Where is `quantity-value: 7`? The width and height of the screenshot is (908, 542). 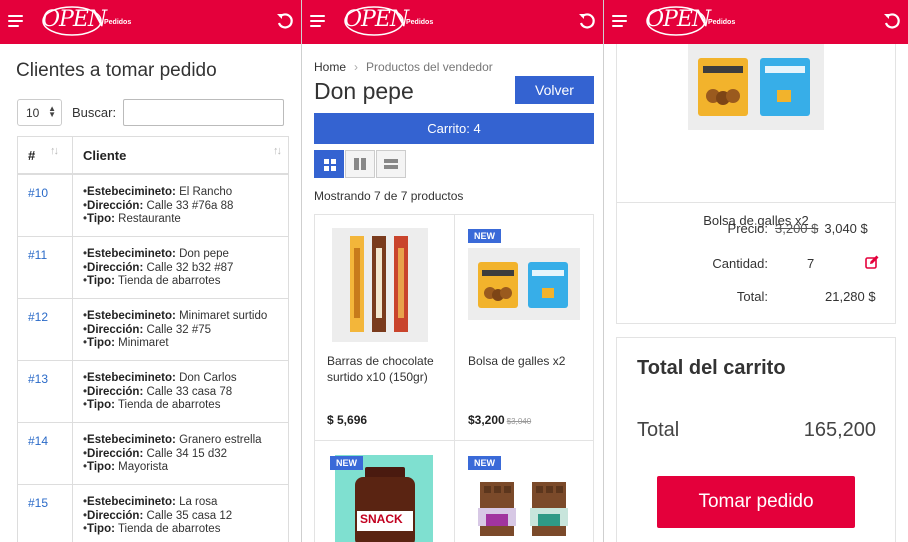
quantity-value: 7 is located at coordinates (811, 263).